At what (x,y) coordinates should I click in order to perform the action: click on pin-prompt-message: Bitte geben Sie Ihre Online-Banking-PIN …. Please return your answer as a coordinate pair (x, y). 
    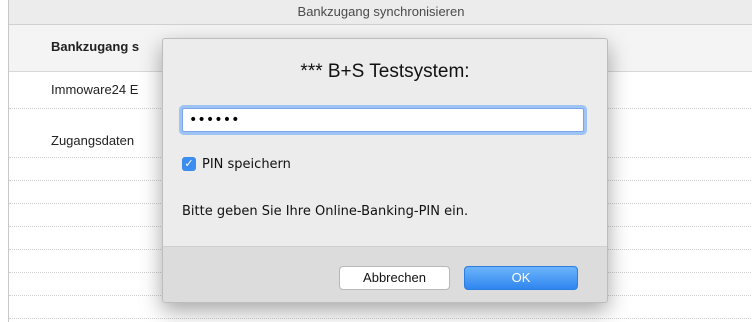
    Looking at the image, I should click on (325, 211).